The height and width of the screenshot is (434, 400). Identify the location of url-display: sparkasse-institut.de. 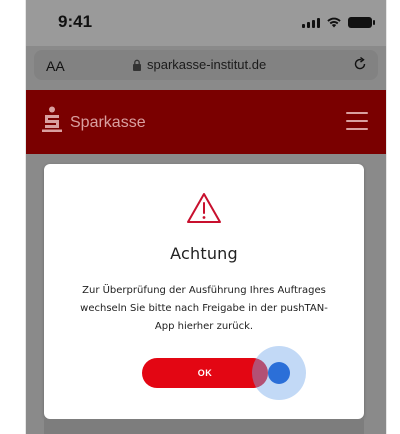
(199, 64).